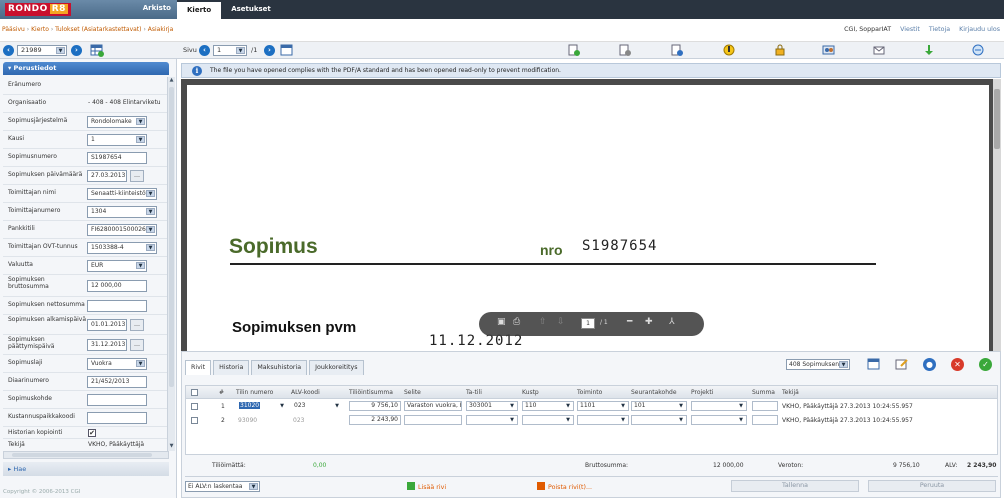 Image resolution: width=1004 pixels, height=498 pixels. I want to click on approve-arrow-icon, so click(928, 50).